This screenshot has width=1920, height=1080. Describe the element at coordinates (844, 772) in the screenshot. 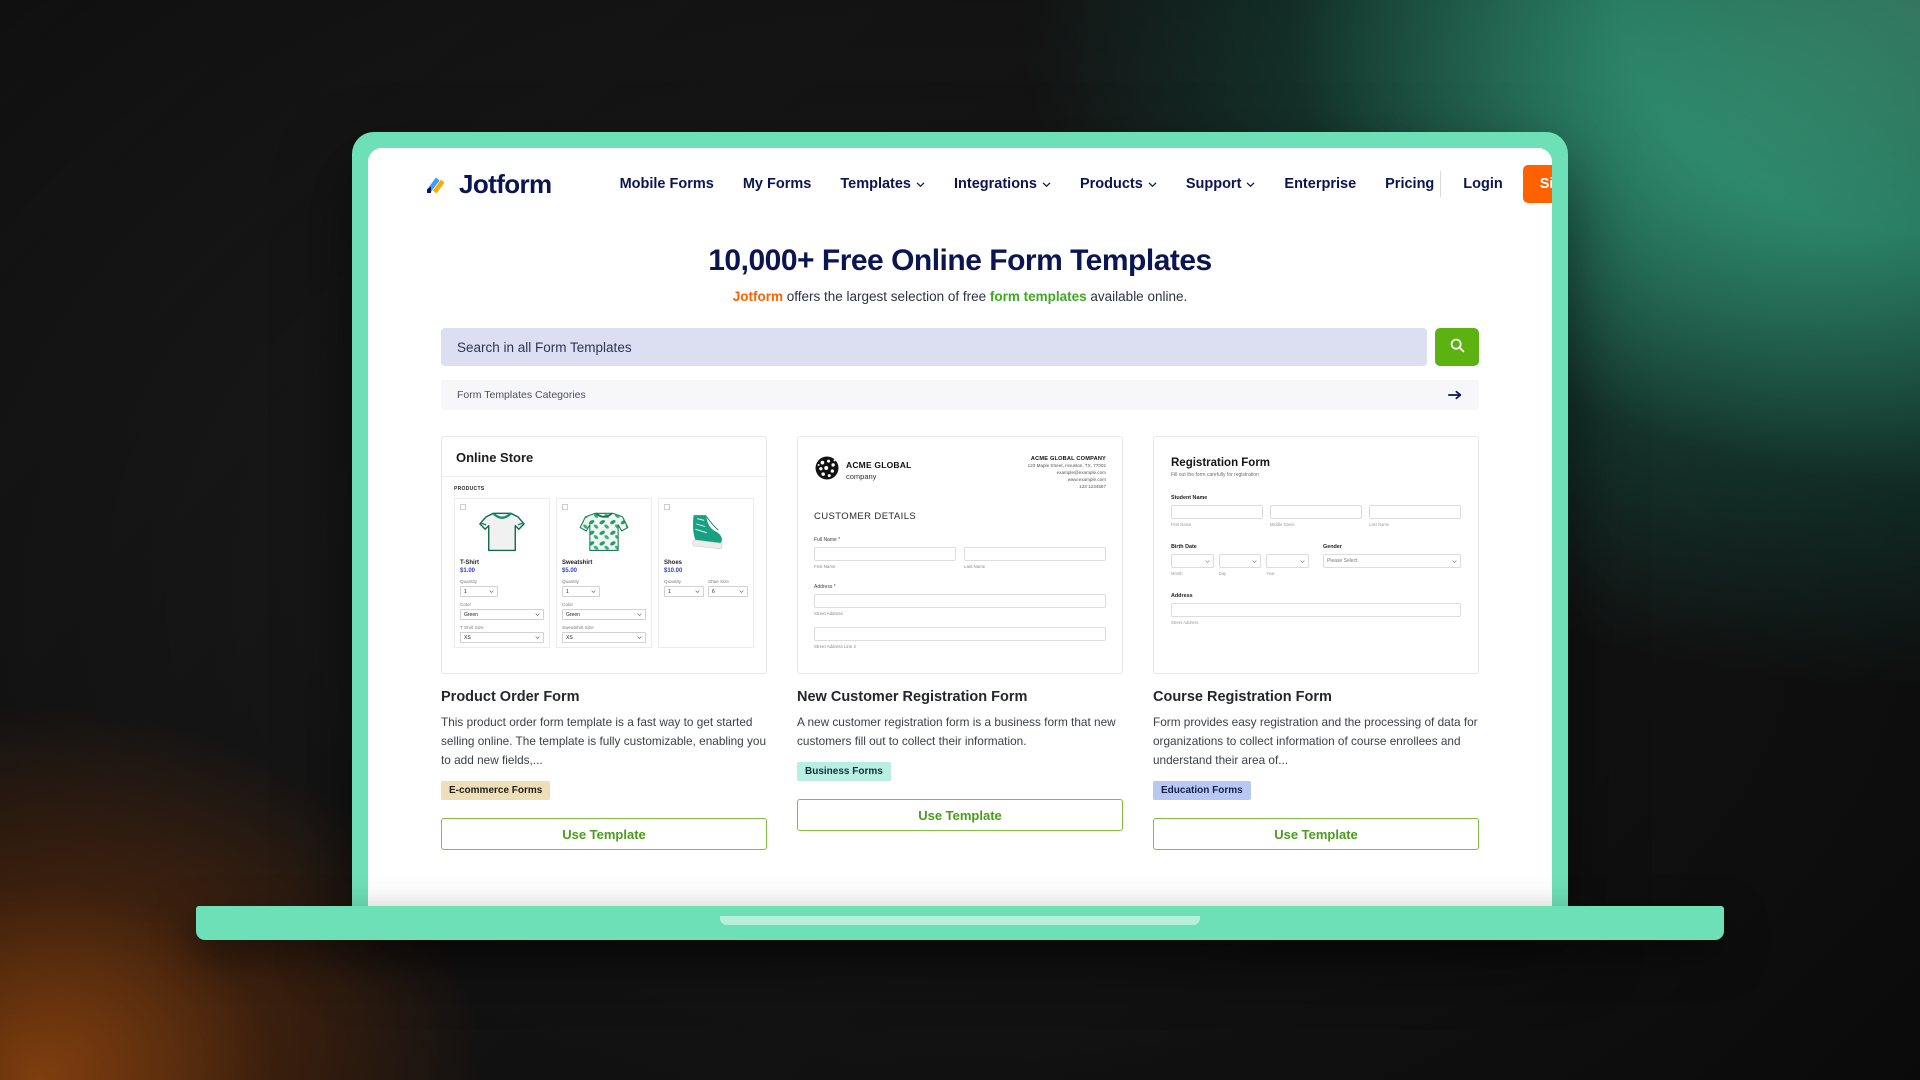

I see `category-tag: Business Forms` at that location.